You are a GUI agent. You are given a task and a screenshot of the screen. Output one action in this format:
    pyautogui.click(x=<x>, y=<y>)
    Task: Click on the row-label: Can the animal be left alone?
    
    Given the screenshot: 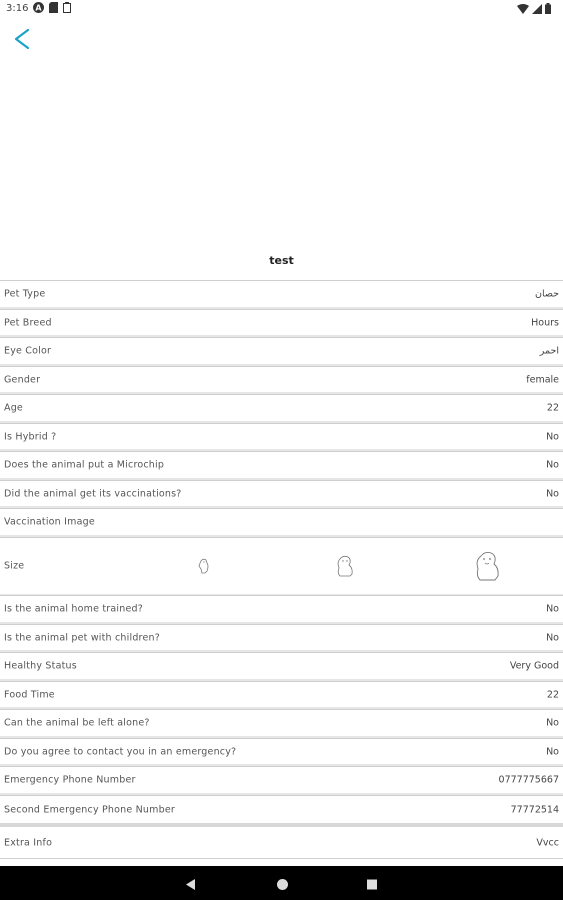 What is the action you would take?
    pyautogui.click(x=77, y=723)
    